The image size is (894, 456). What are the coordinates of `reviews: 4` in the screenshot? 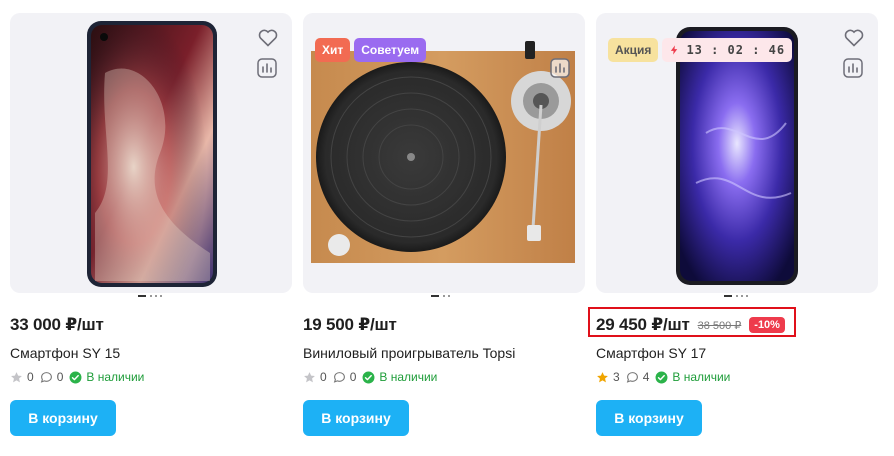 It's located at (637, 377).